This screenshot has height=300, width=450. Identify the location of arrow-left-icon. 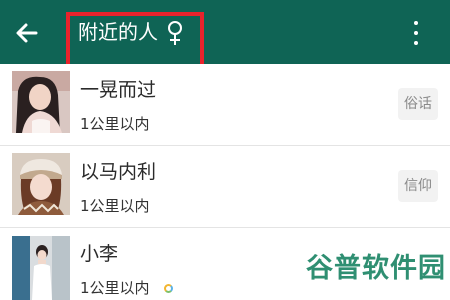
(27, 33).